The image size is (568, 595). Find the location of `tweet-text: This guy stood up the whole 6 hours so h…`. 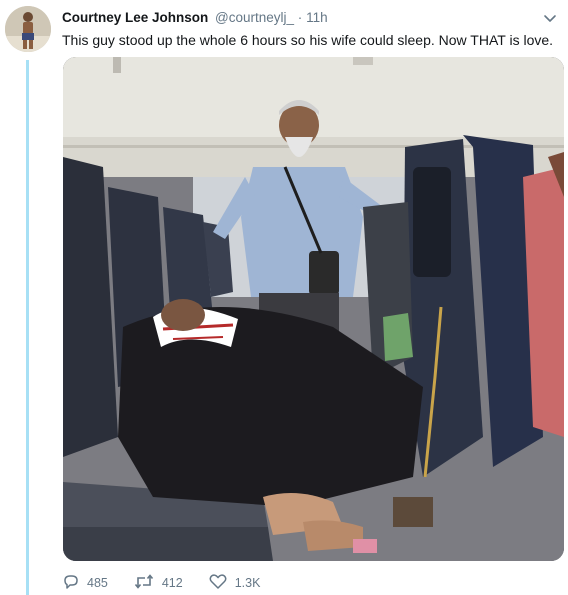

tweet-text: This guy stood up the whole 6 hours so h… is located at coordinates (308, 40).